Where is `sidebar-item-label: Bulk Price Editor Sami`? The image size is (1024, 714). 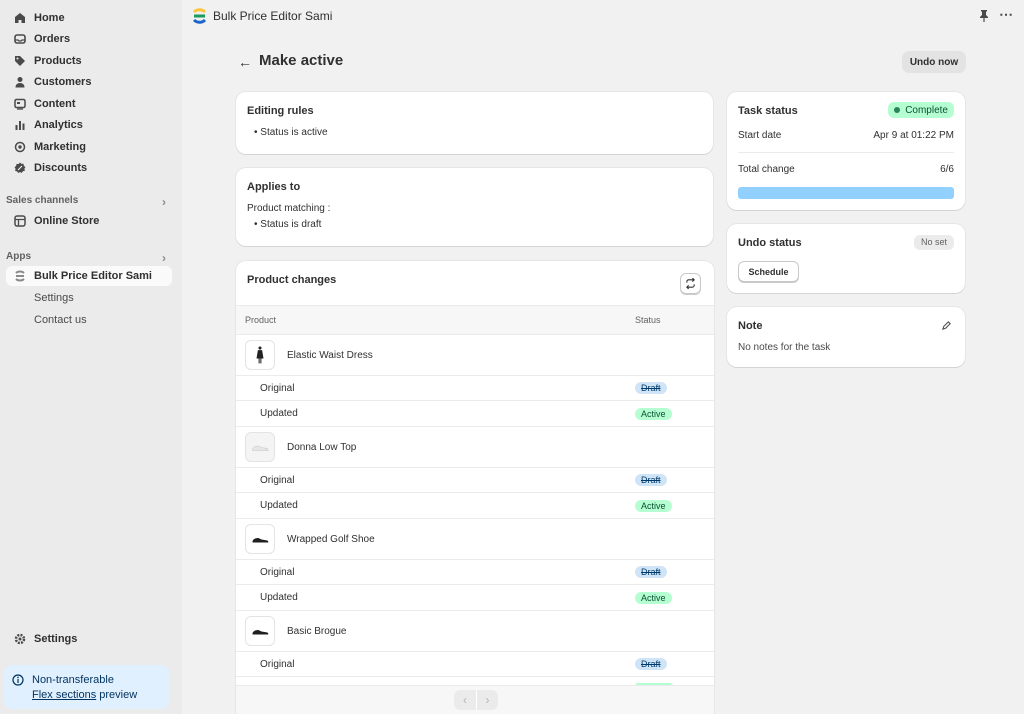
sidebar-item-label: Bulk Price Editor Sami is located at coordinates (93, 276).